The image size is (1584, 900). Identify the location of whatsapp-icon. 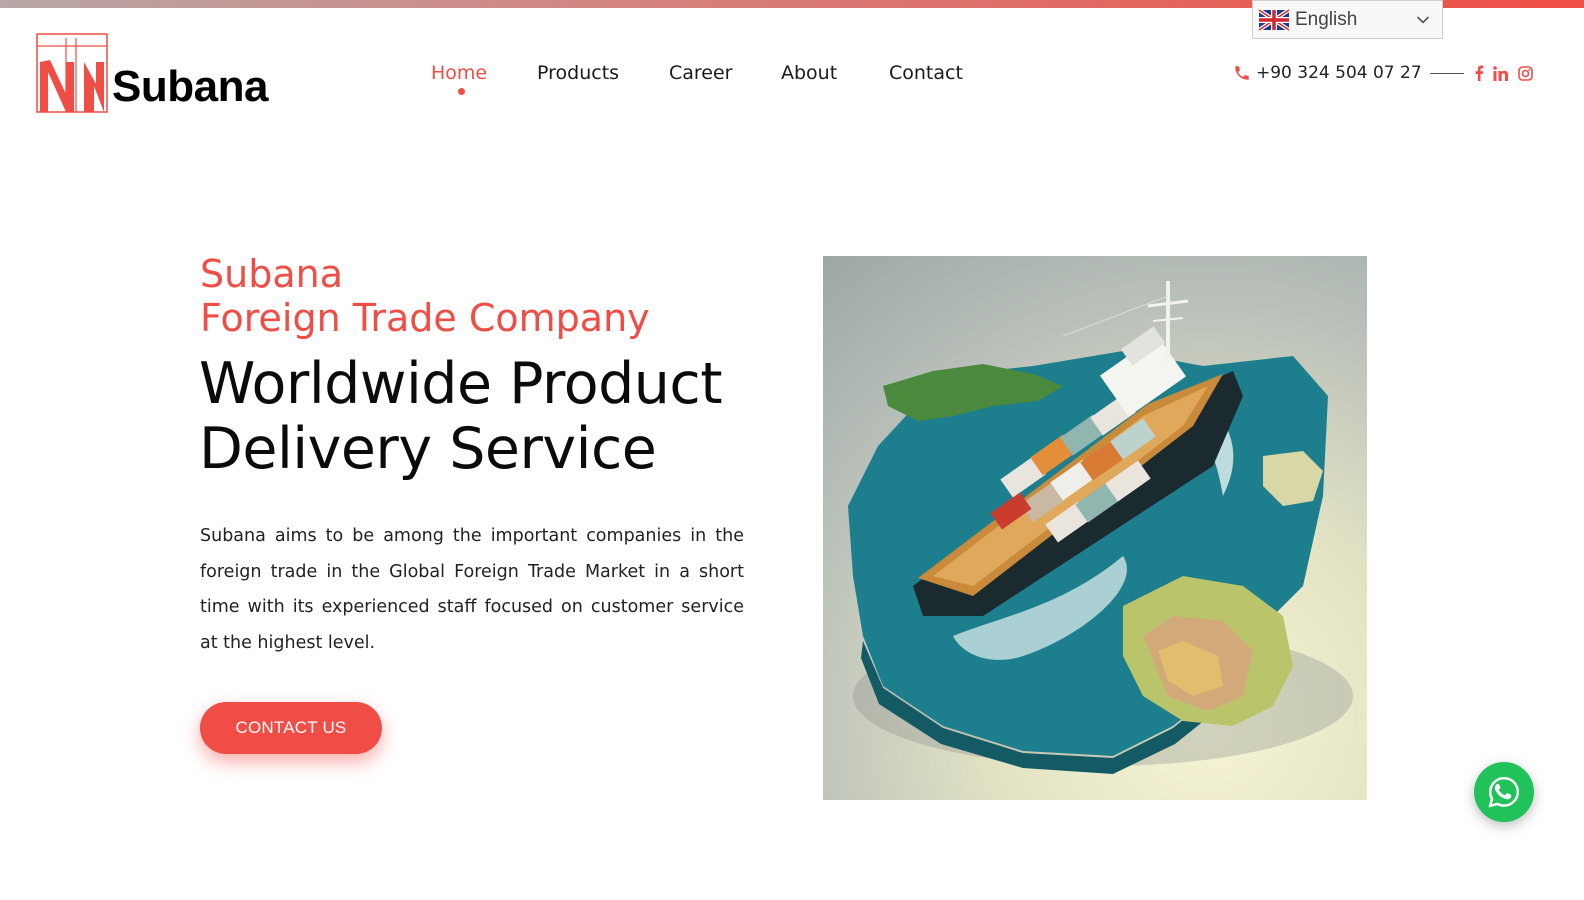
(1504, 792).